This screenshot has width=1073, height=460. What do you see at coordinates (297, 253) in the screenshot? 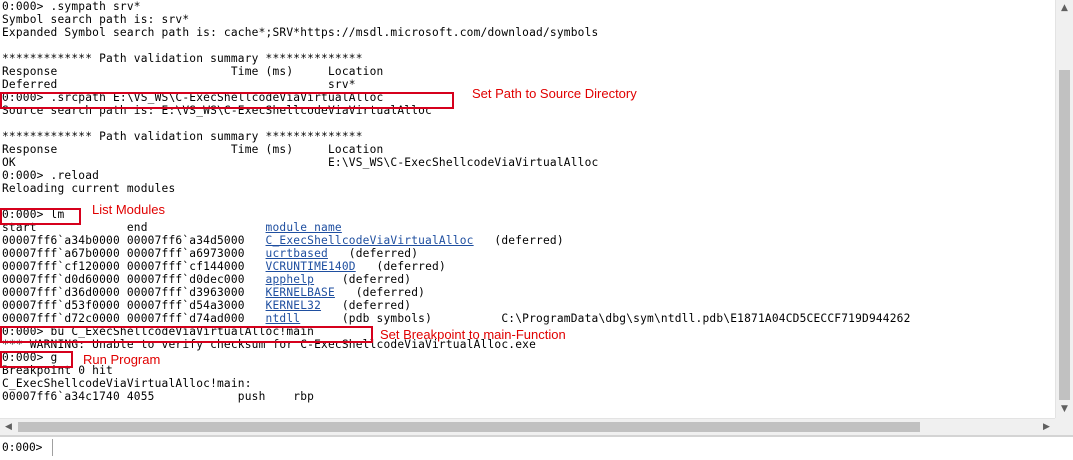
I see `module-link: ucrtbased` at bounding box center [297, 253].